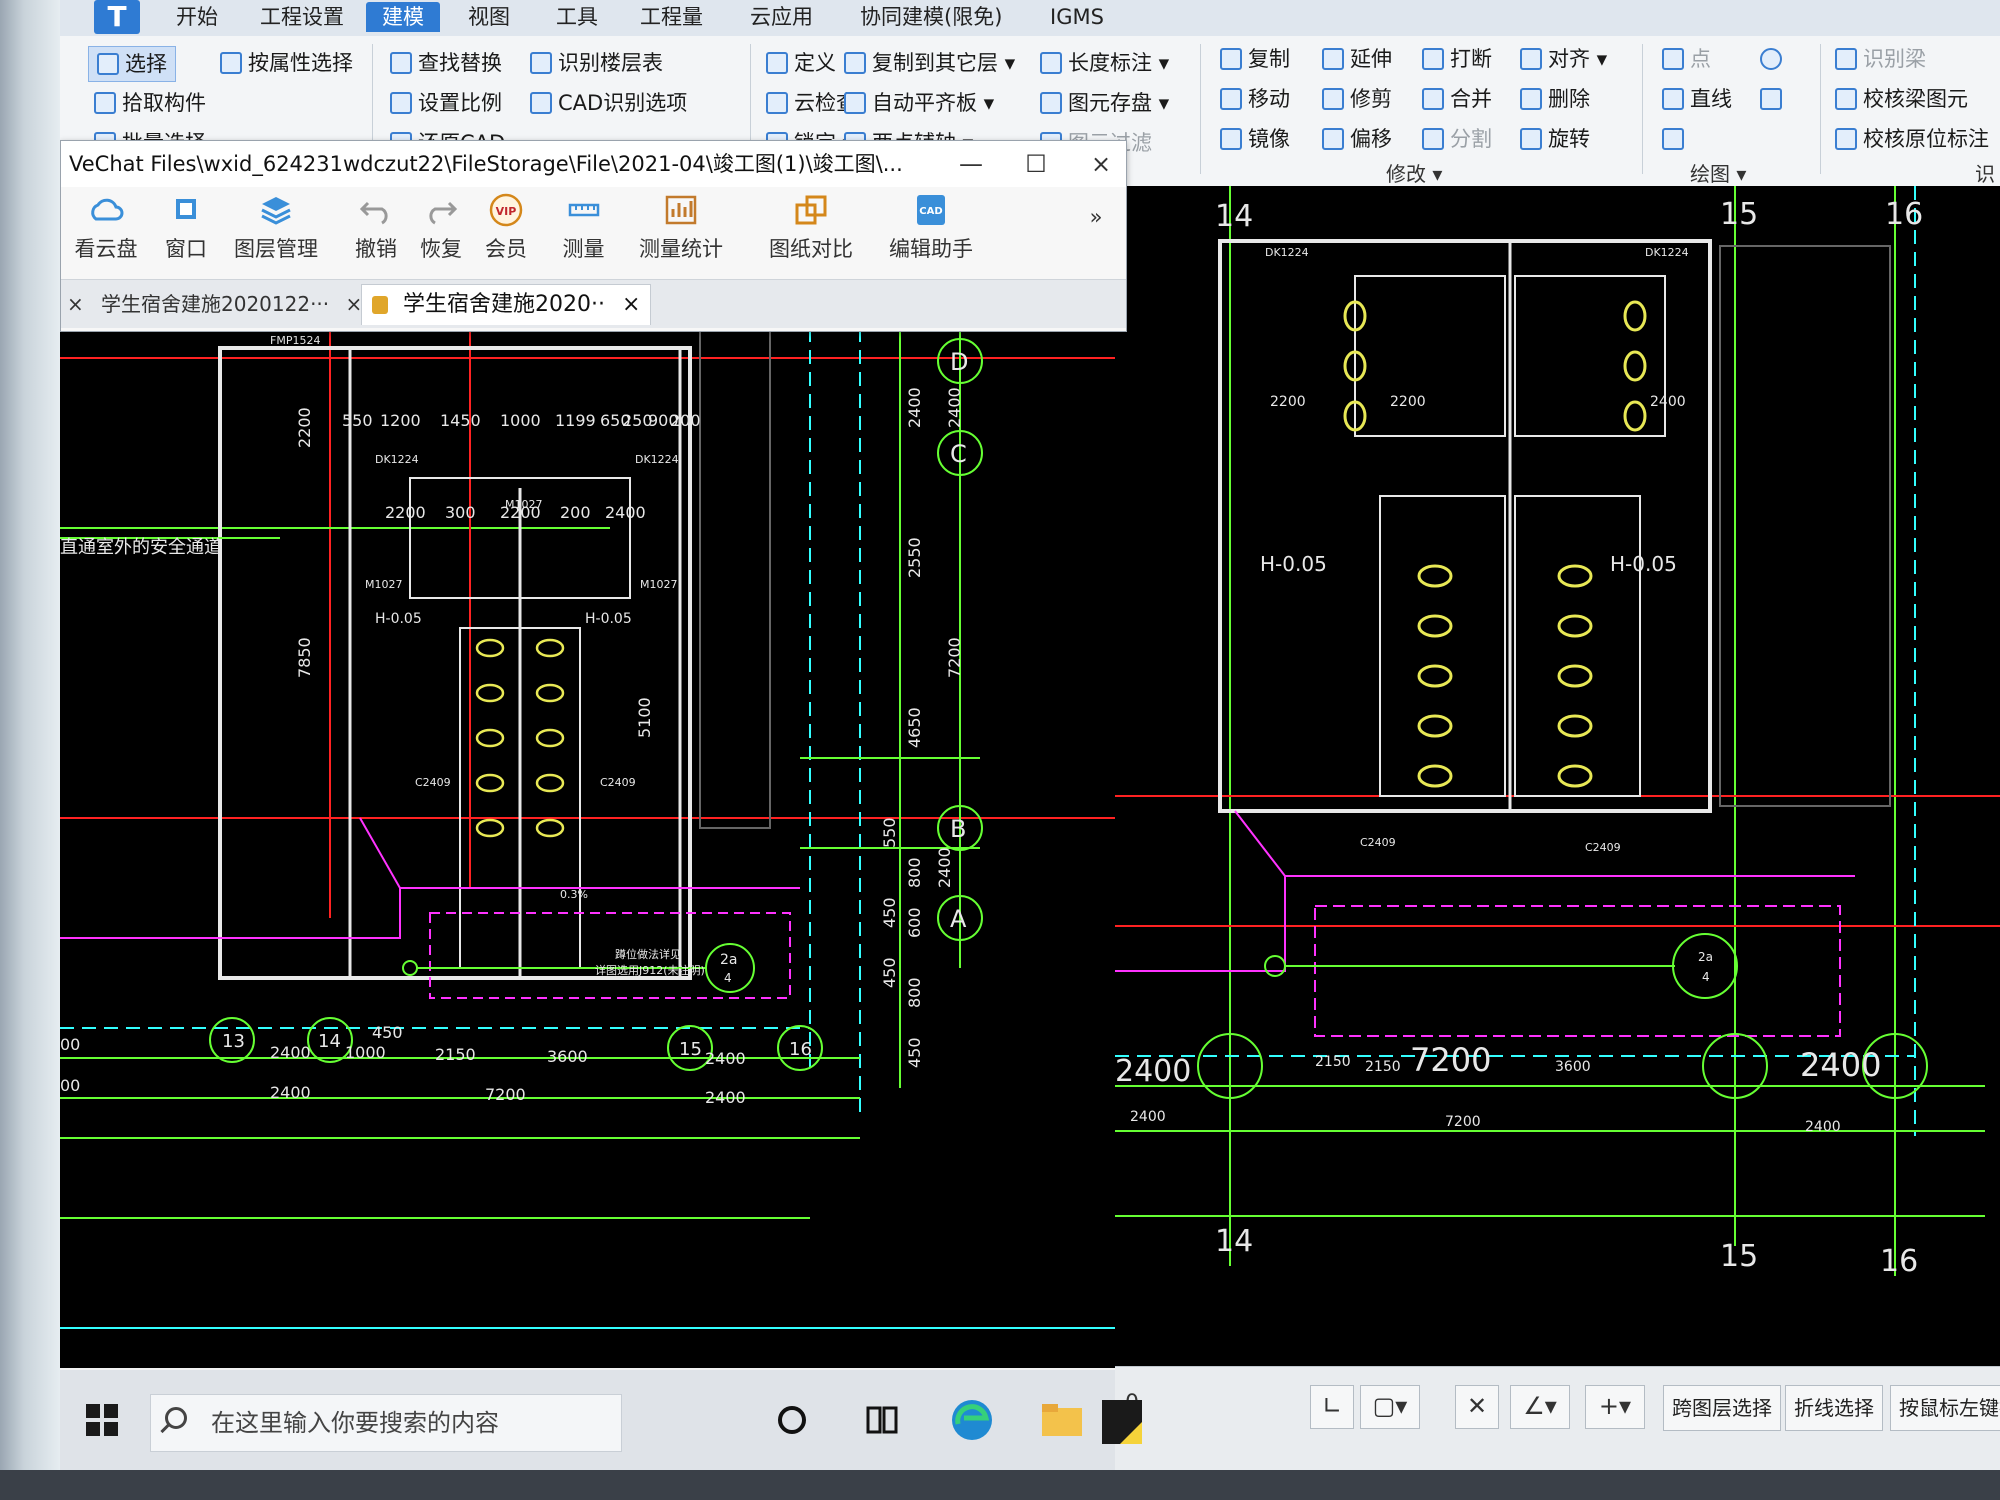  I want to click on more-tools-button: », so click(1096, 217).